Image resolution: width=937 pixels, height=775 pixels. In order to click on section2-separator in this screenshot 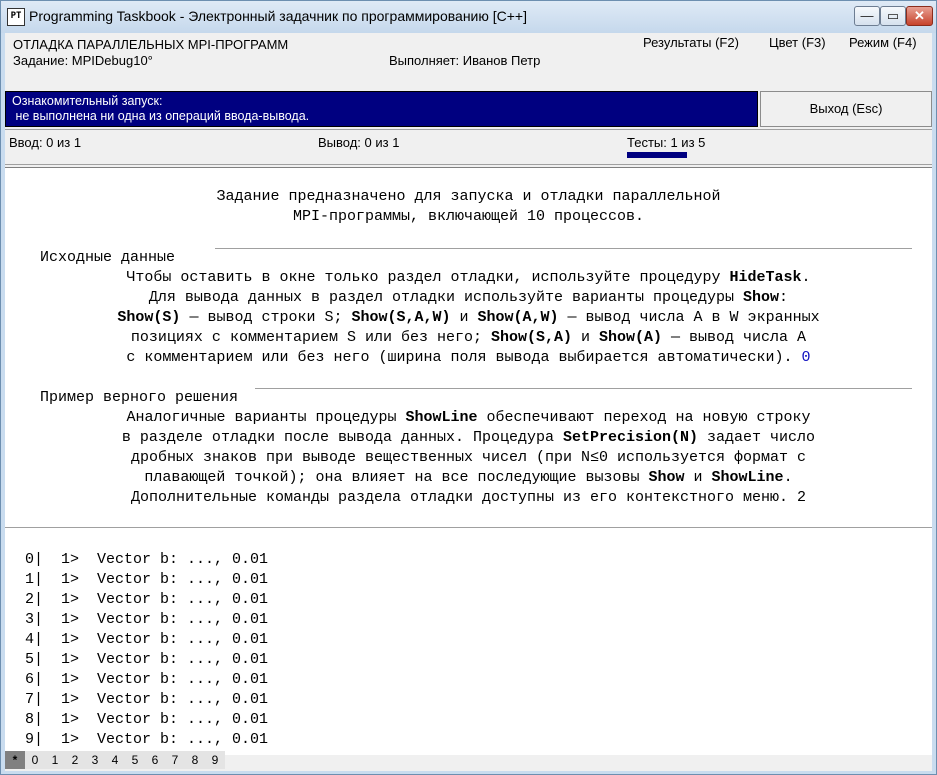, I will do `click(583, 388)`.